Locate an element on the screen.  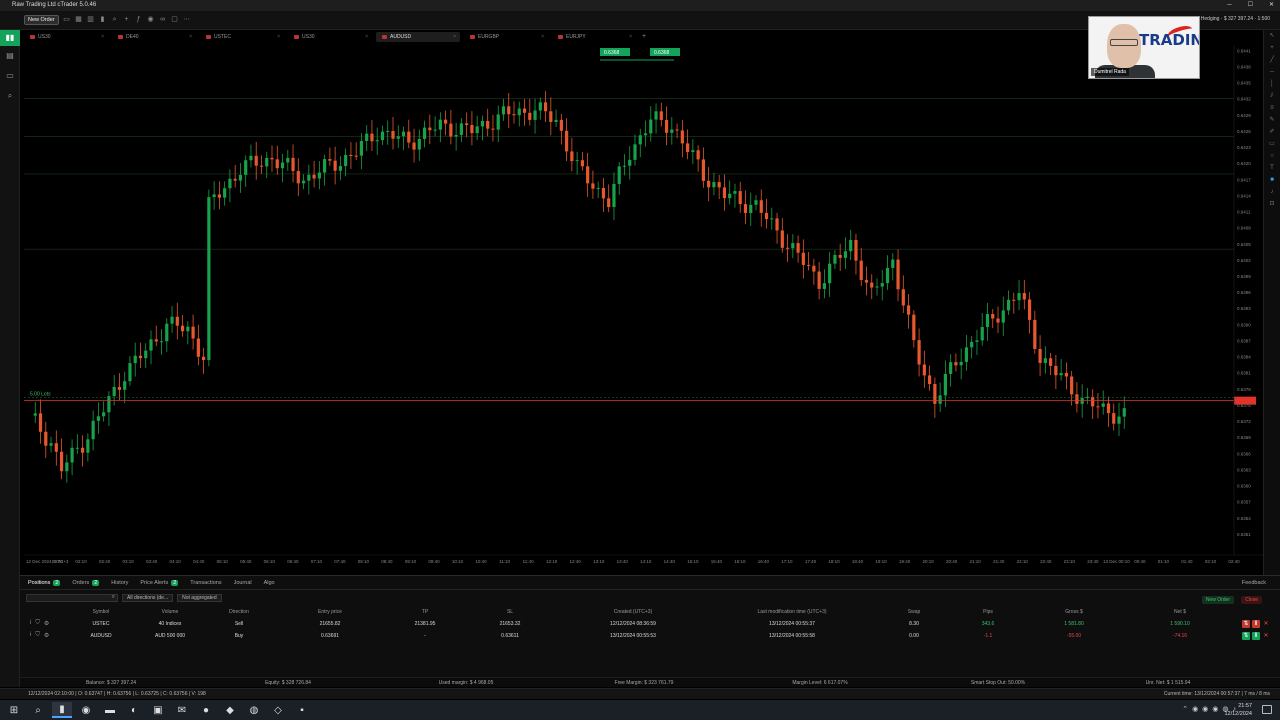
mail-icon: ✉ is located at coordinates (182, 710).